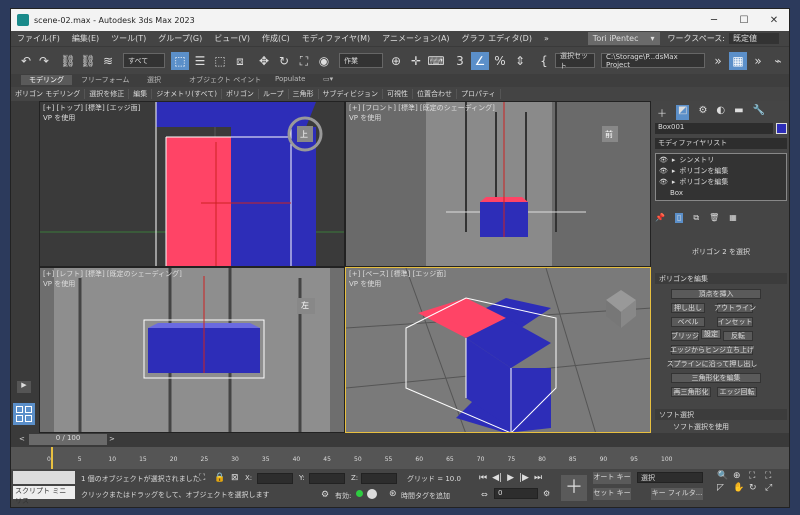 The image size is (800, 515). Describe the element at coordinates (716, 378) in the screenshot. I see `edit-triangulation-button: 三角形化を編集` at that location.